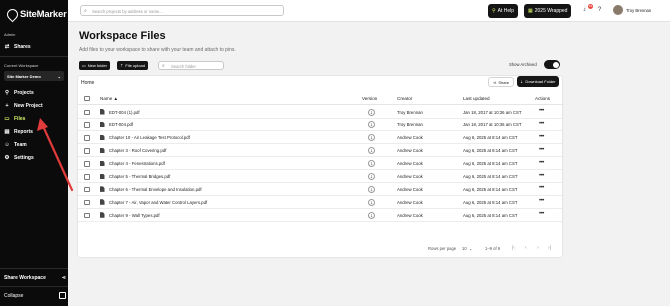 This screenshot has height=306, width=670. Describe the element at coordinates (522, 81) in the screenshot. I see `download-icon: ⇣` at that location.